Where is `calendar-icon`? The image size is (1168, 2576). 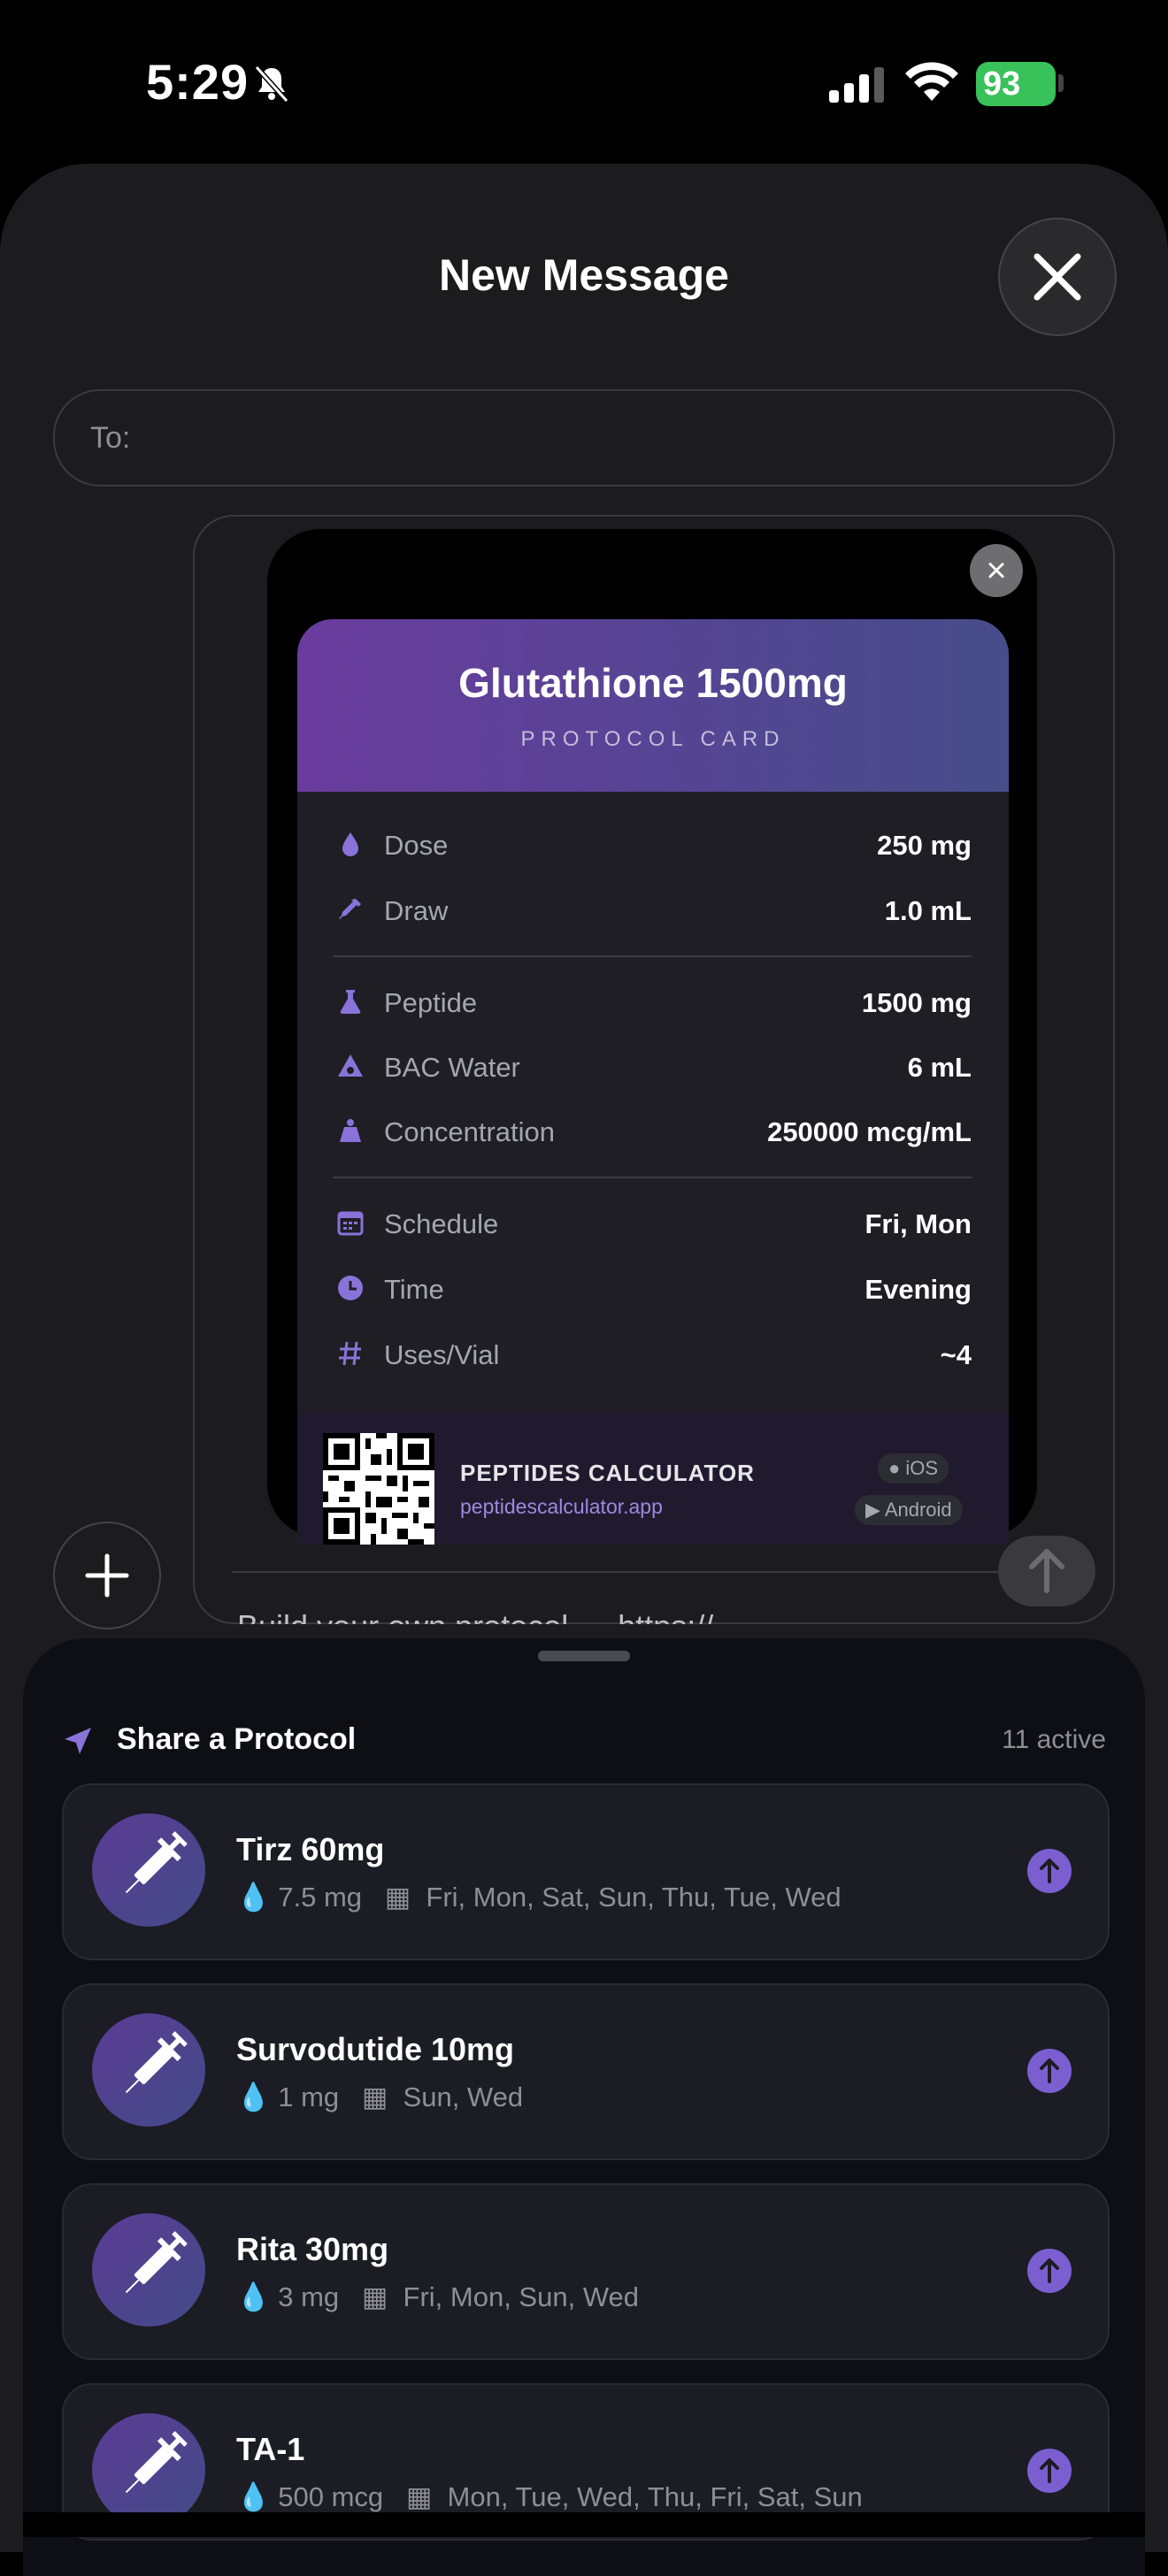
calendar-icon is located at coordinates (350, 1223).